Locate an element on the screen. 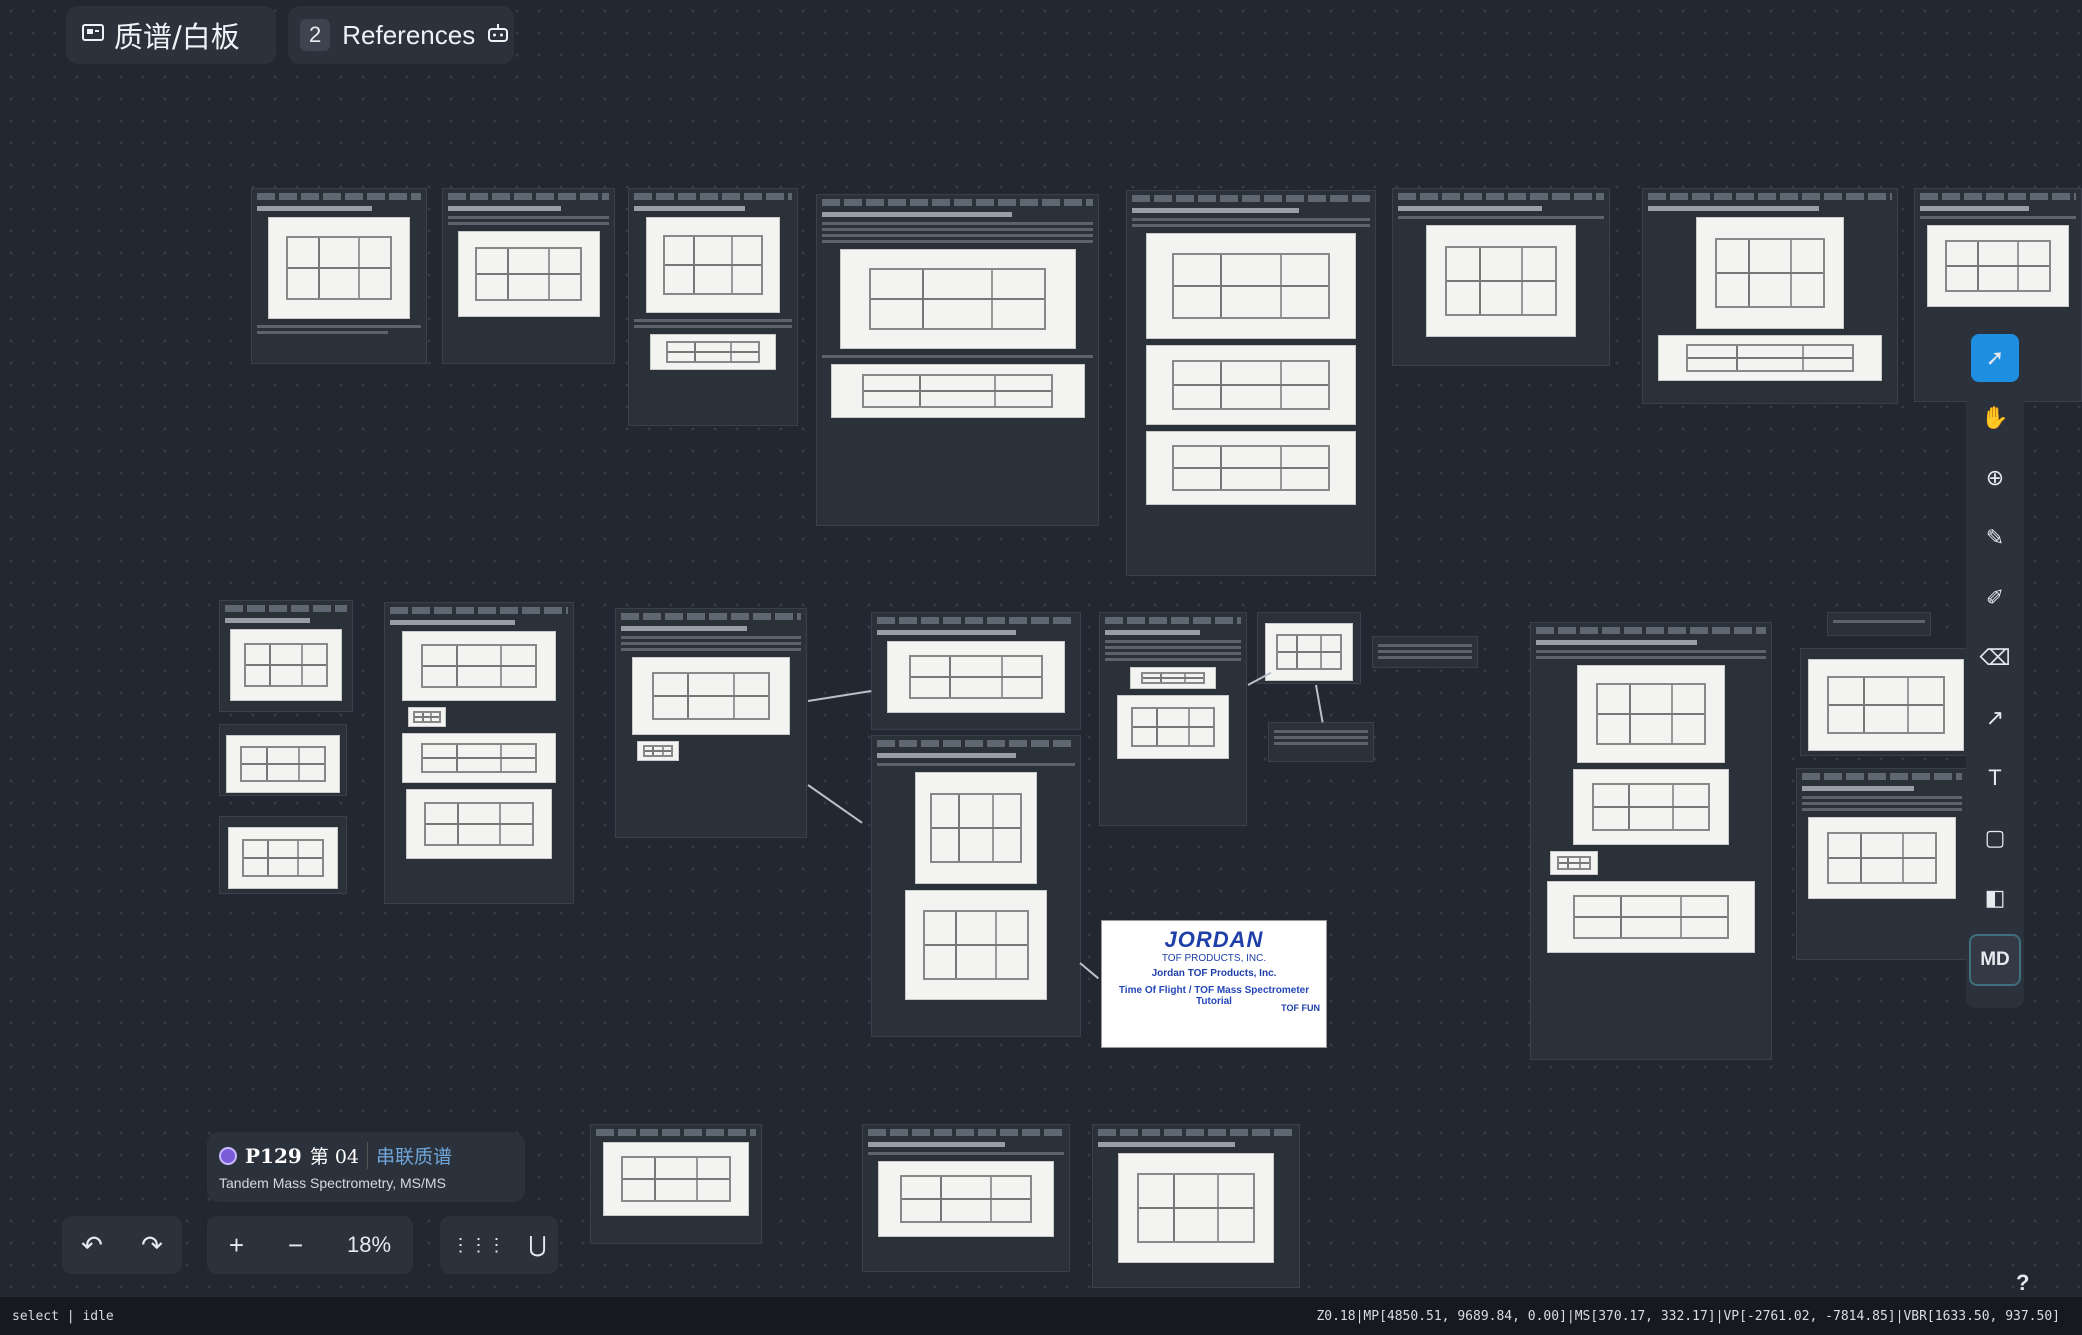 This screenshot has height=1335, width=2082. history-controls: ↶ ↷ is located at coordinates (122, 1245).